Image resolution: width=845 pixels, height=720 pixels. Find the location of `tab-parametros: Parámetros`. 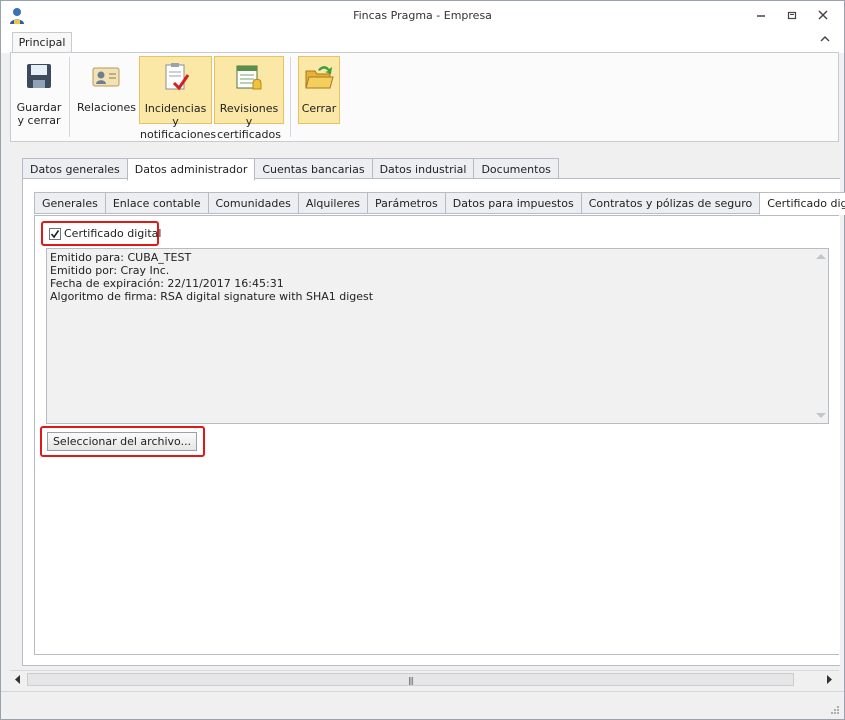

tab-parametros: Parámetros is located at coordinates (406, 203).